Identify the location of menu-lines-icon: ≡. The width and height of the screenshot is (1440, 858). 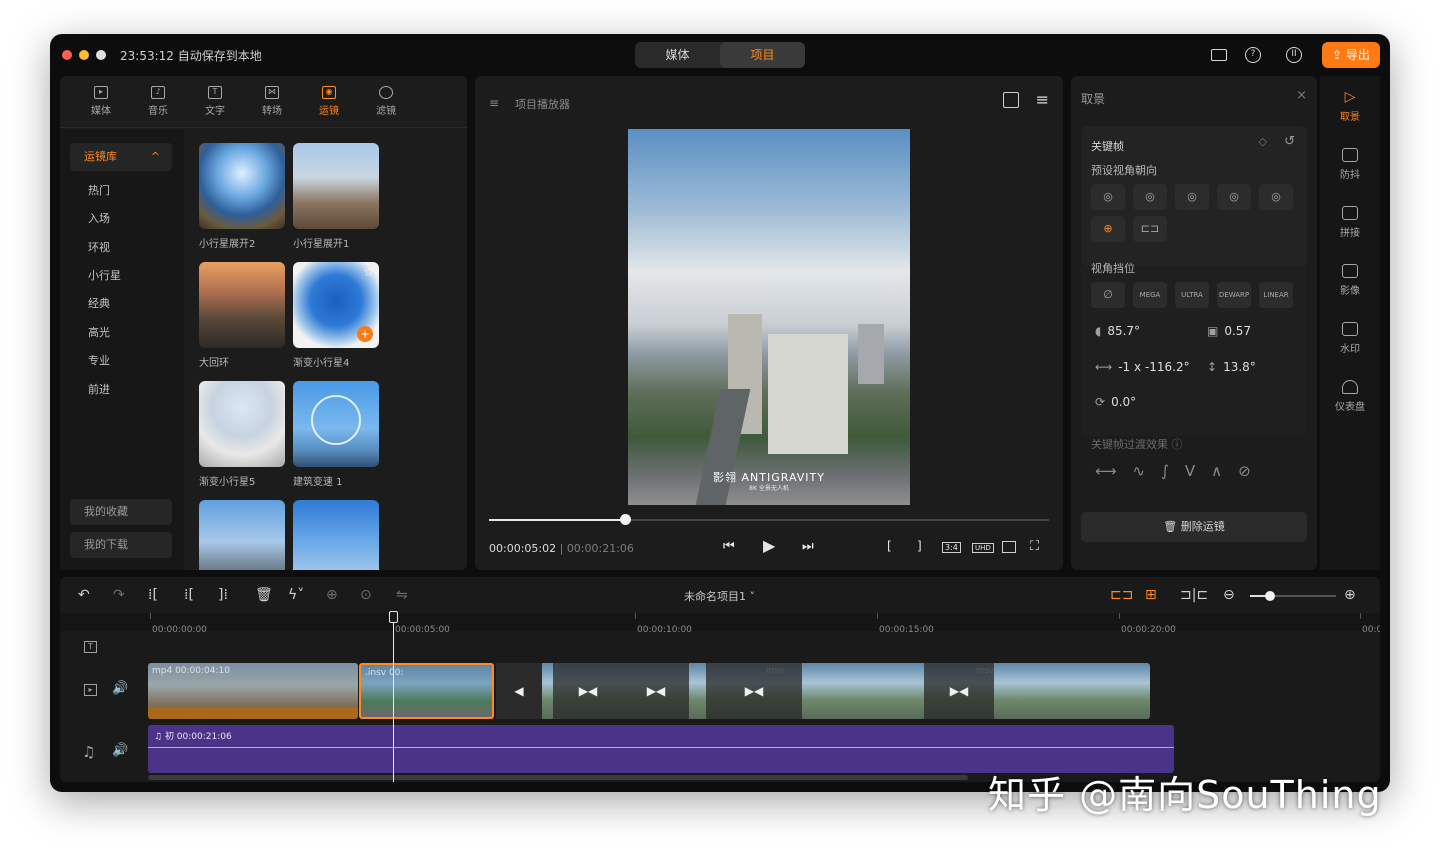
(494, 103).